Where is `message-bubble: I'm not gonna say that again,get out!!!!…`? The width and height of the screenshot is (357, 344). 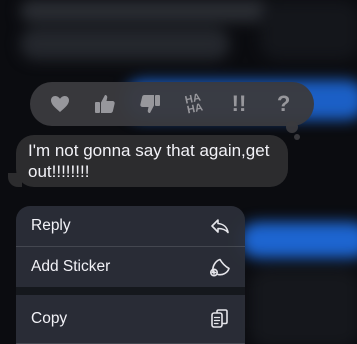
message-bubble: I'm not gonna say that again,get out!!!!… is located at coordinates (152, 161).